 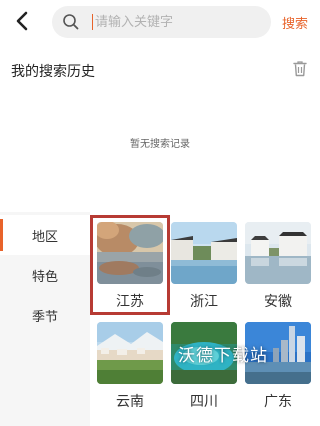 I want to click on sidebar-item-season: 季节, so click(x=45, y=315).